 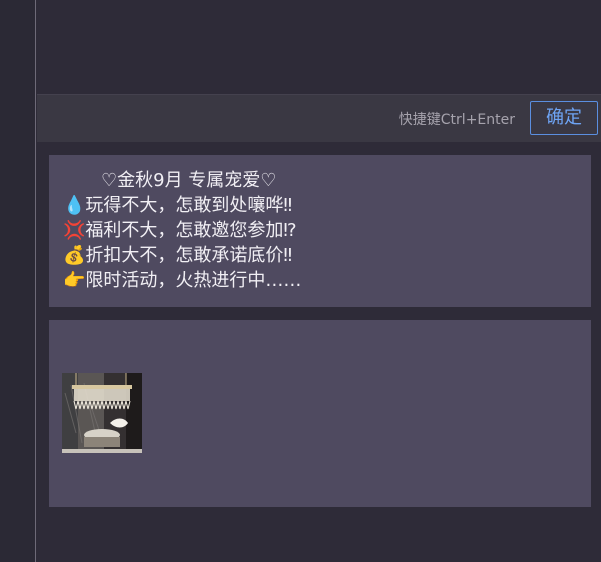 I want to click on panel-divider, so click(x=35, y=281).